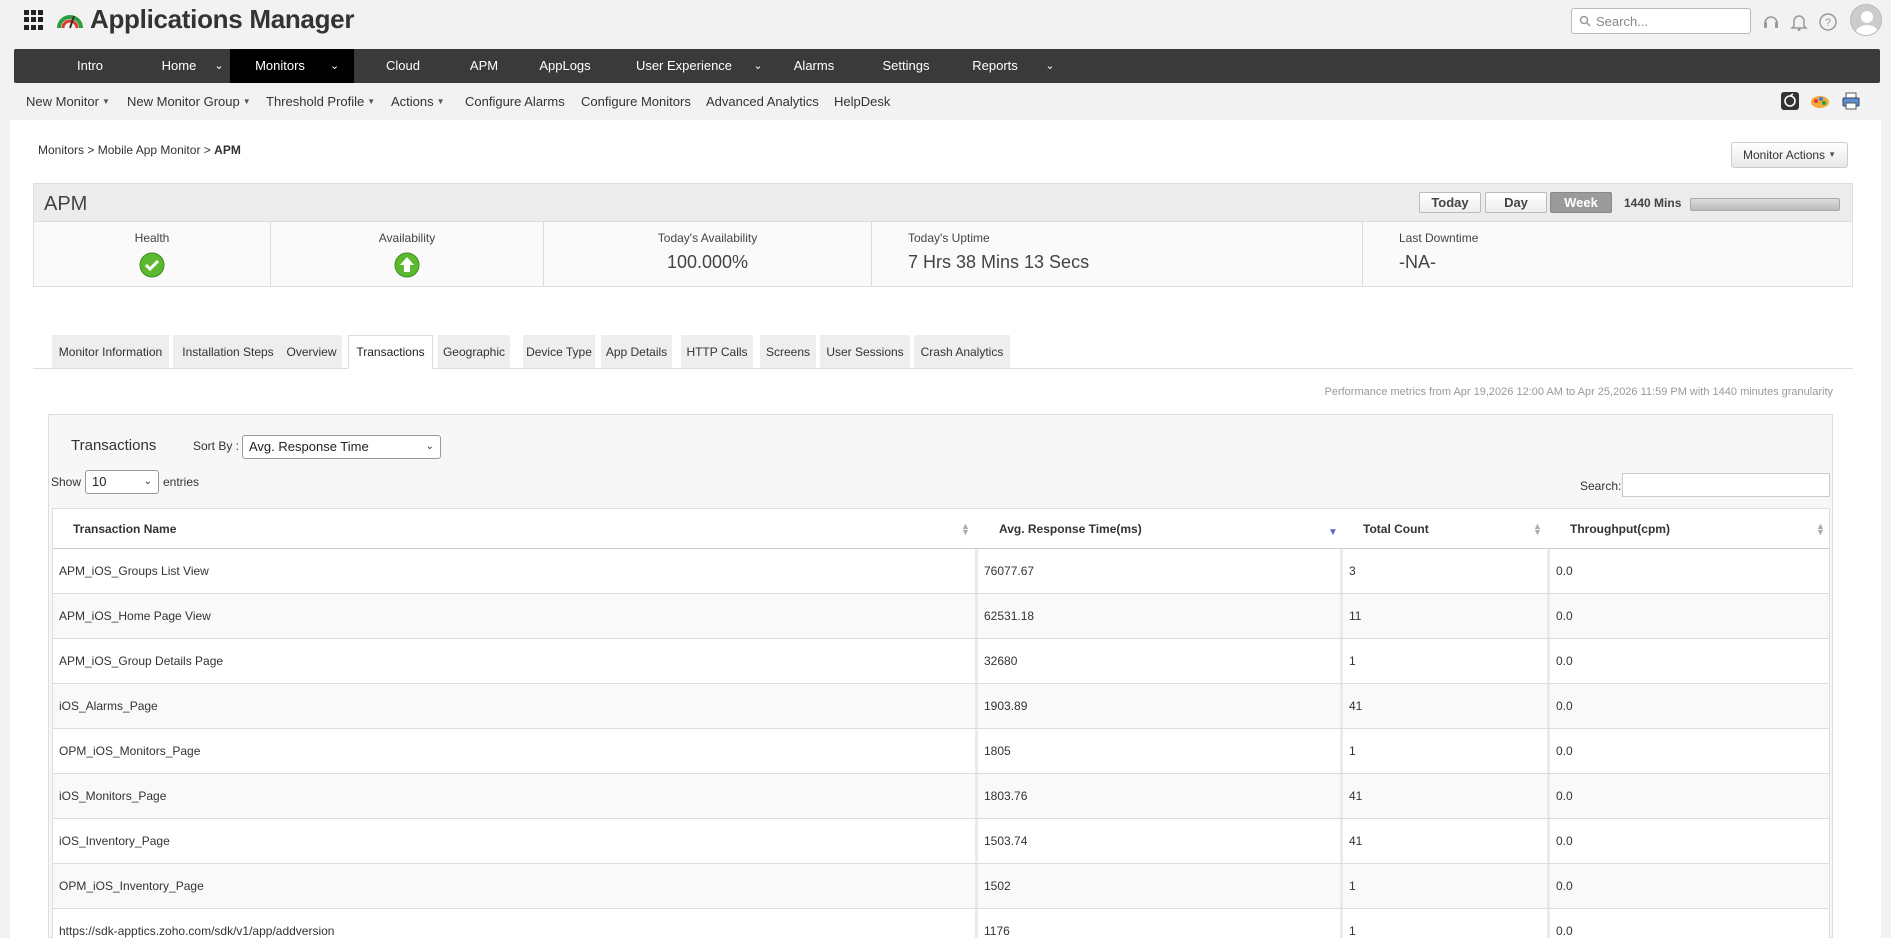  Describe the element at coordinates (1585, 21) in the screenshot. I see `search-icon` at that location.